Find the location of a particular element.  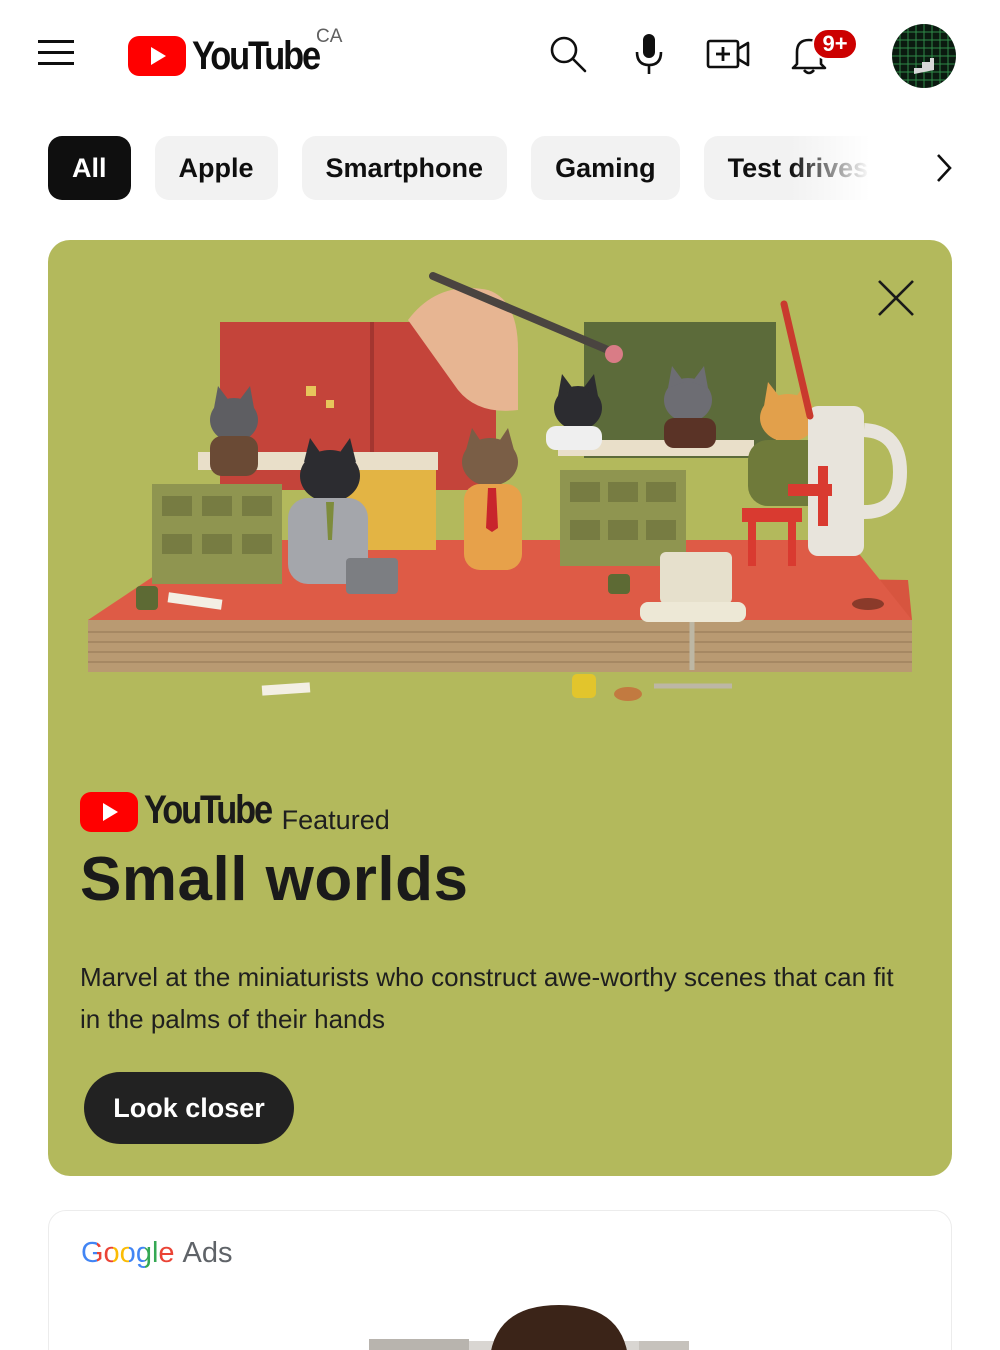

chip-apple: Apple is located at coordinates (216, 168).